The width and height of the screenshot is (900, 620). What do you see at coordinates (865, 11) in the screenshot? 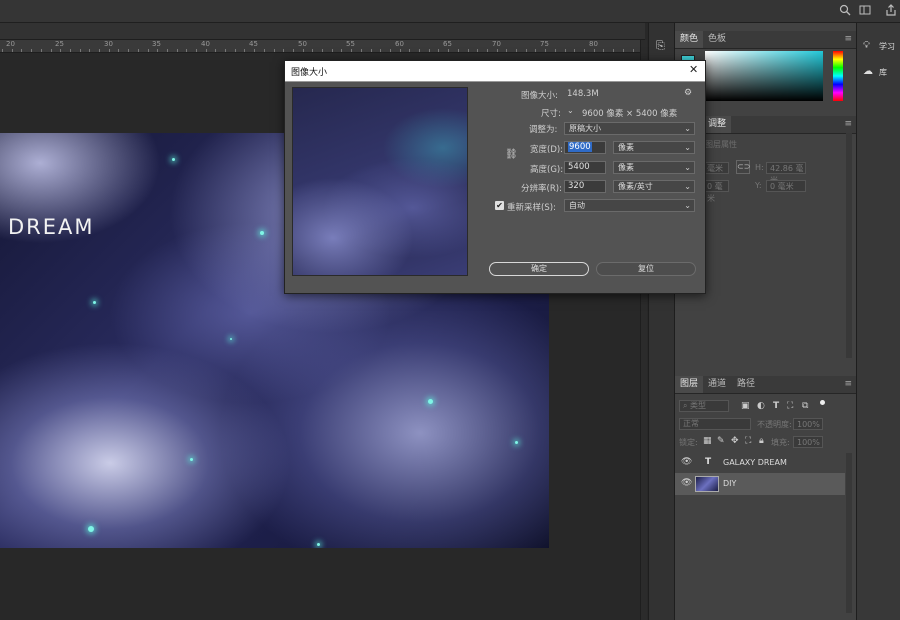
I see `workspace-icon` at bounding box center [865, 11].